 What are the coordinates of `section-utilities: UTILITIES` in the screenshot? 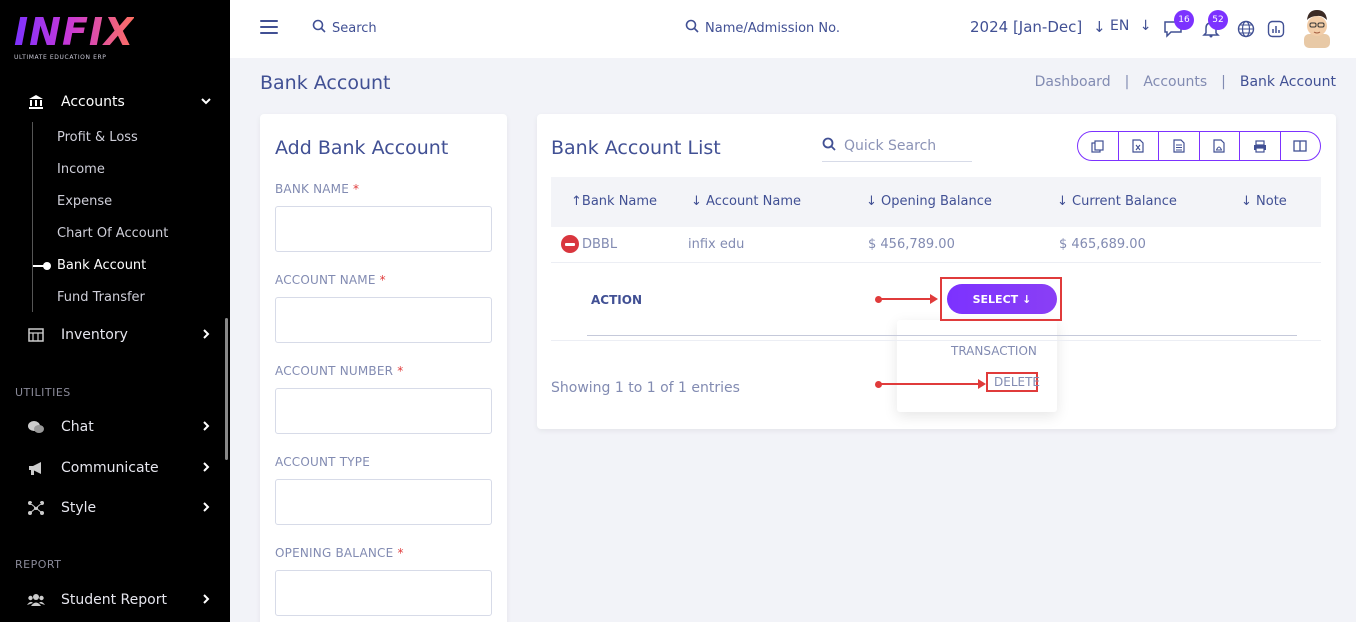 It's located at (43, 392).